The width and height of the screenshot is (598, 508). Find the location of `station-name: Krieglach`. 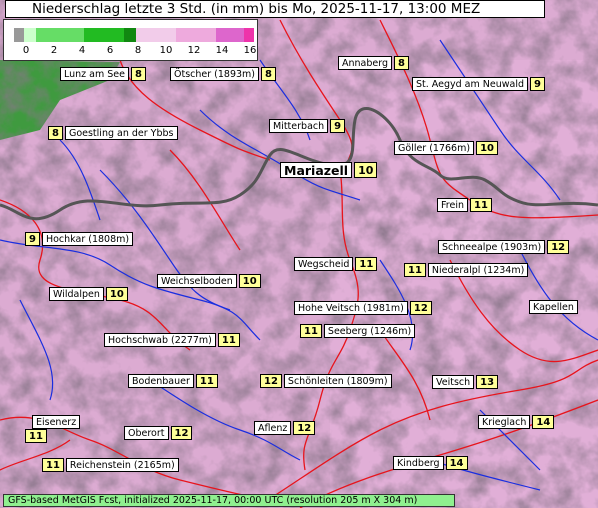

station-name: Krieglach is located at coordinates (504, 422).